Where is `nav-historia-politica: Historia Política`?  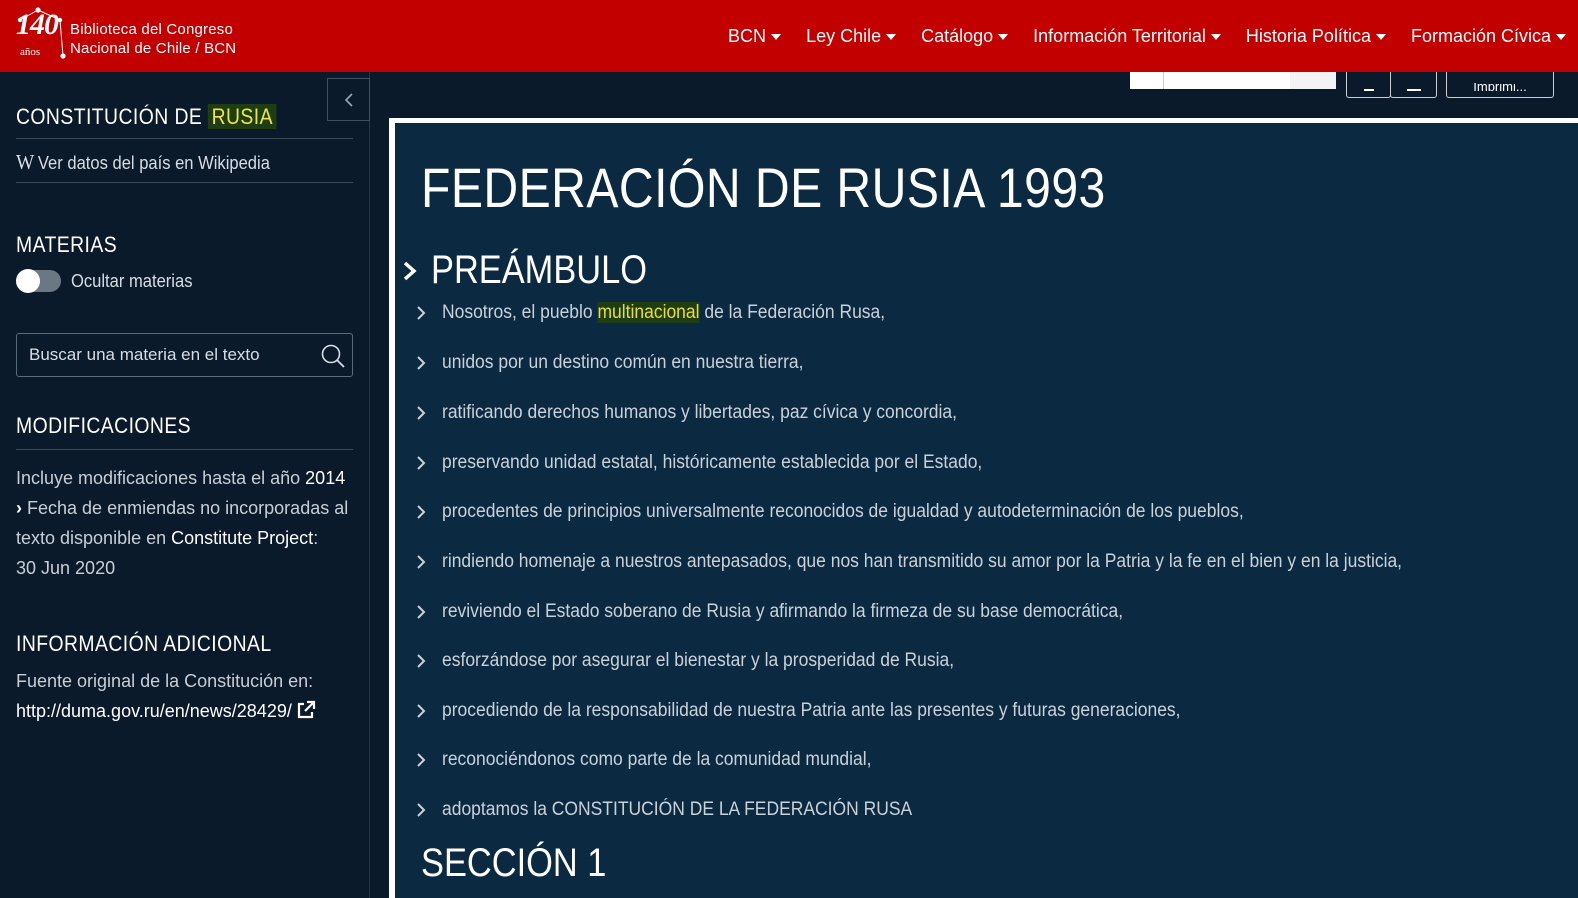
nav-historia-politica: Historia Política is located at coordinates (1316, 36).